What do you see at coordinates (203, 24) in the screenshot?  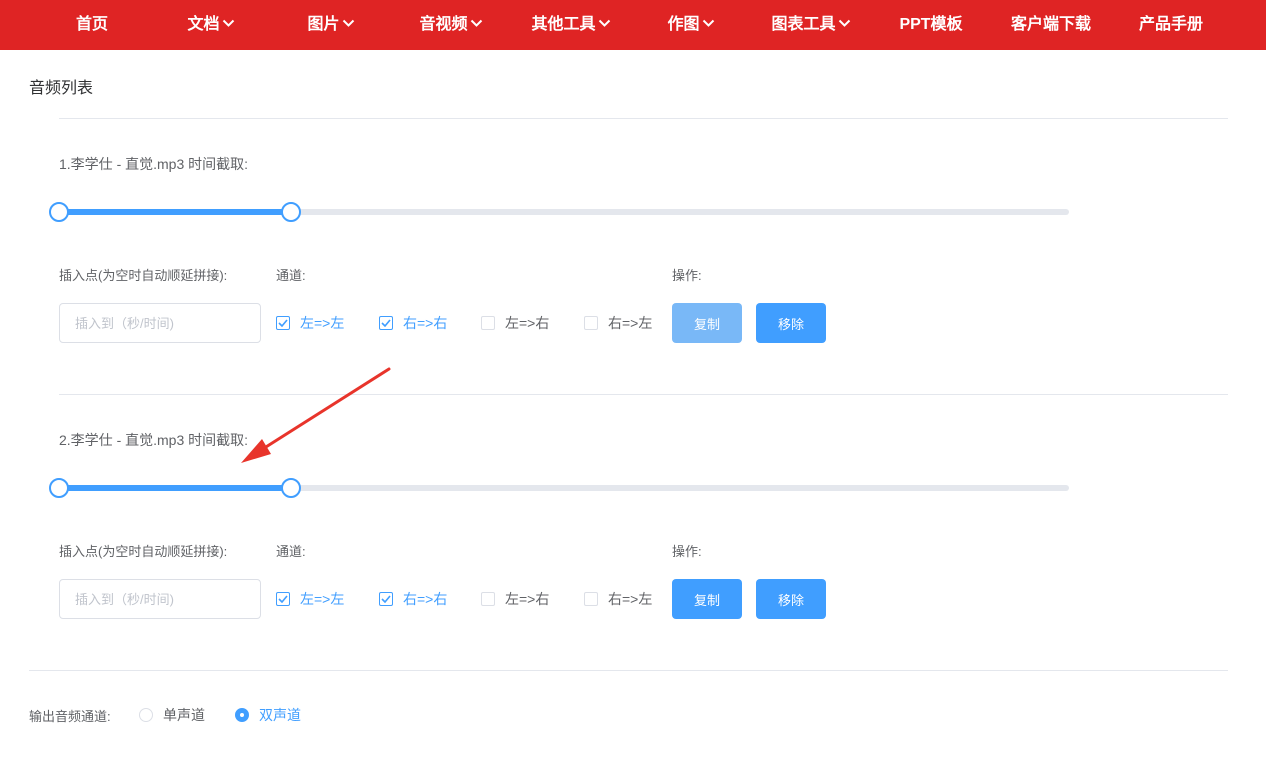 I see `nav-item-label: 文档` at bounding box center [203, 24].